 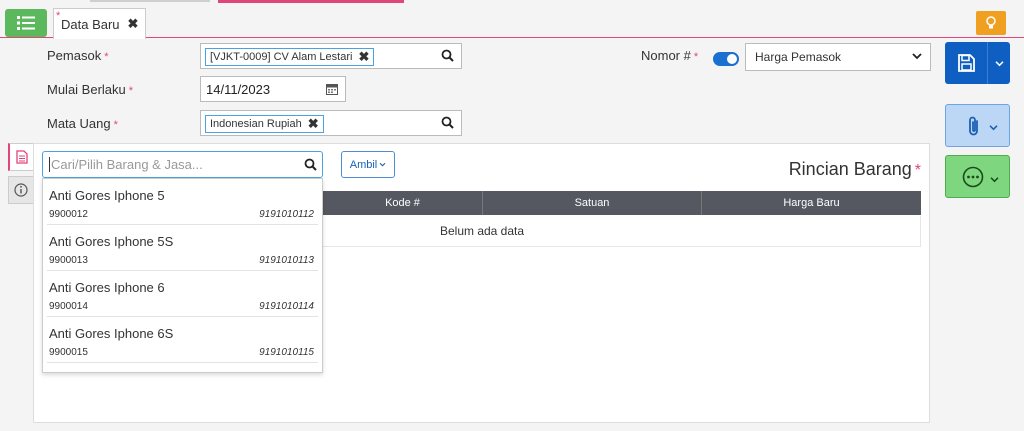 What do you see at coordinates (286, 260) in the screenshot?
I see `item-barcode: 9191010113` at bounding box center [286, 260].